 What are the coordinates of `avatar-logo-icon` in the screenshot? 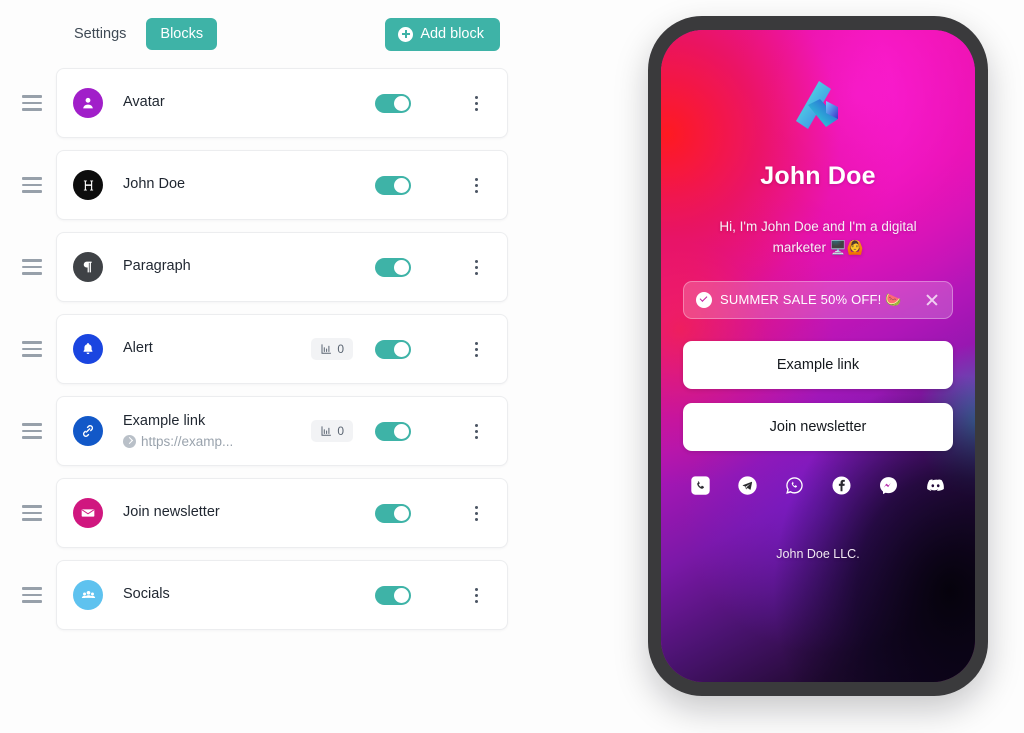 It's located at (818, 111).